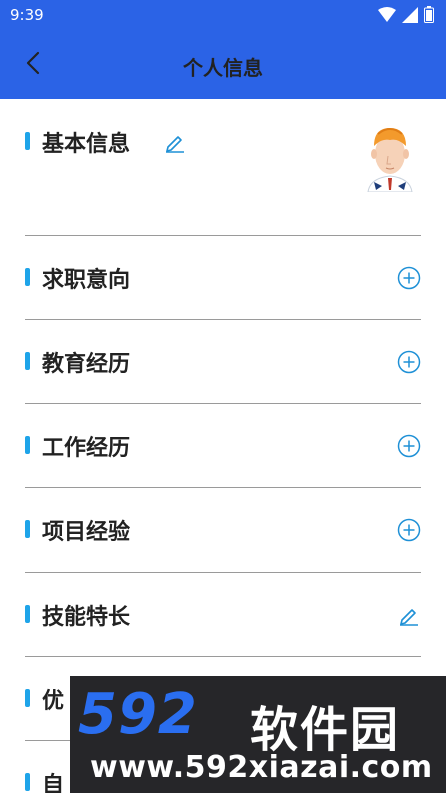 This screenshot has height=793, width=446. Describe the element at coordinates (86, 364) in the screenshot. I see `section-label: 教育经历` at that location.